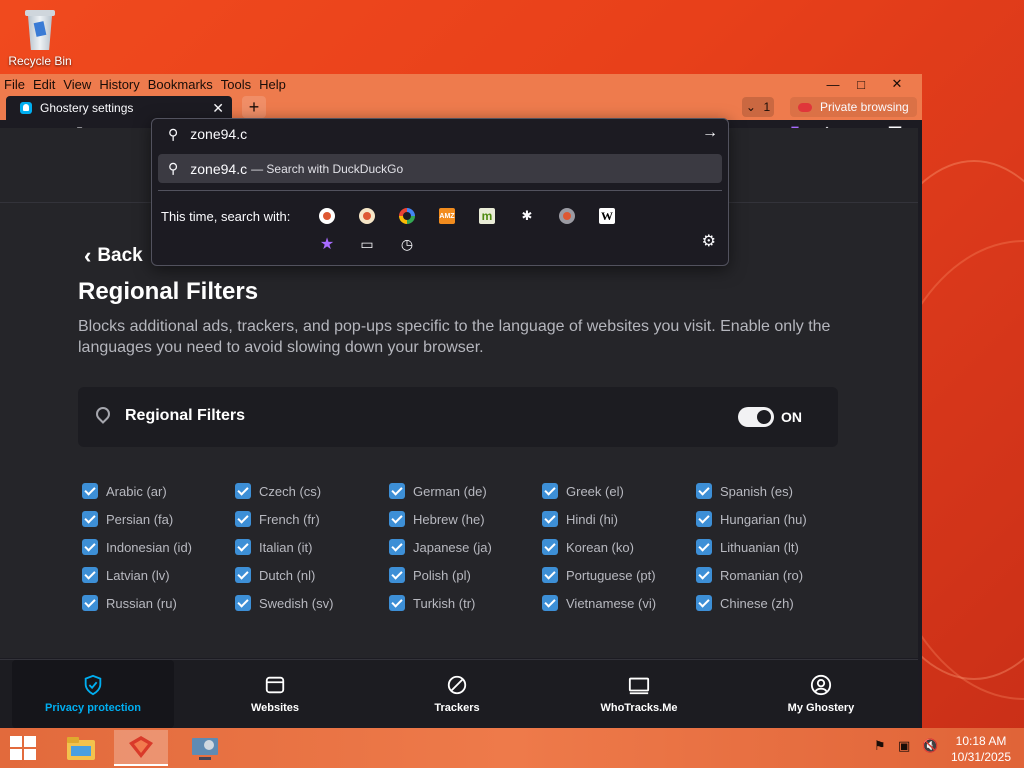  I want to click on tab-title: Ghostery settings, so click(87, 108).